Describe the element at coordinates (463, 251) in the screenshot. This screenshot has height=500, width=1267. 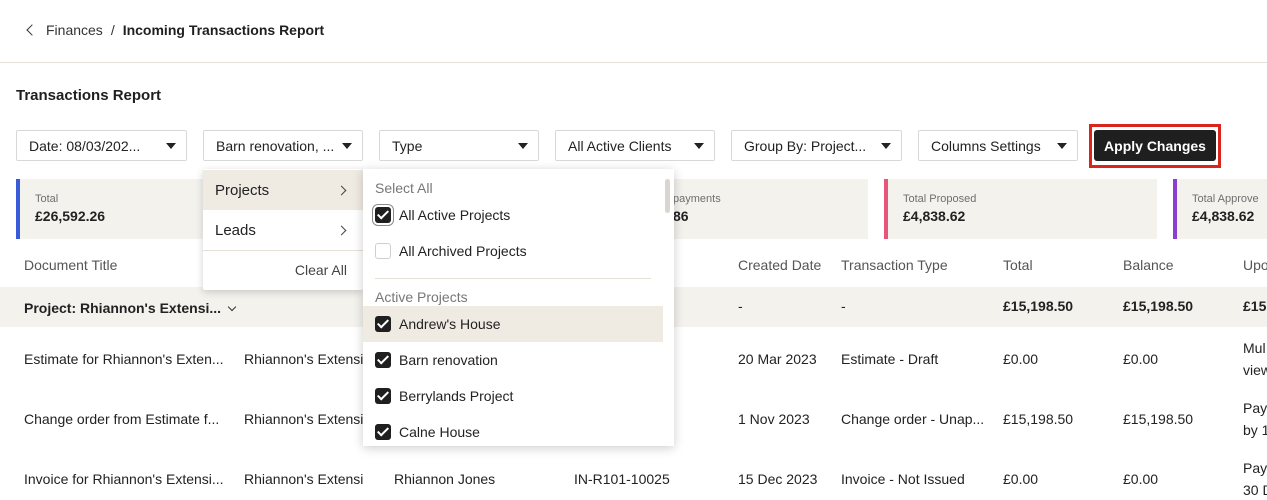
I see `option-label: All Archived Projects` at that location.